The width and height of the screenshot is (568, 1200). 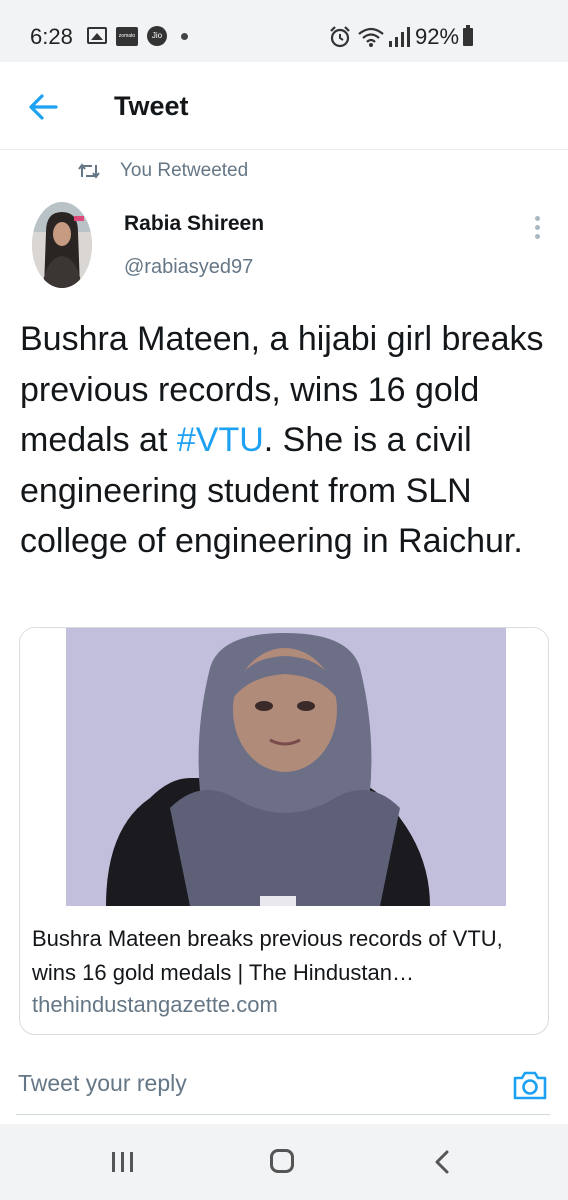 I want to click on camera-icon, so click(x=530, y=1085).